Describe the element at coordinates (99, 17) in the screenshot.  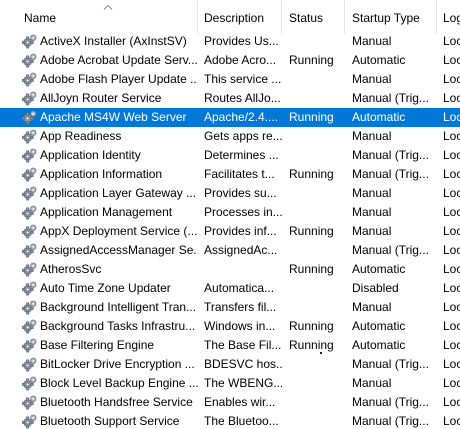
I see `column-header-name: Name` at that location.